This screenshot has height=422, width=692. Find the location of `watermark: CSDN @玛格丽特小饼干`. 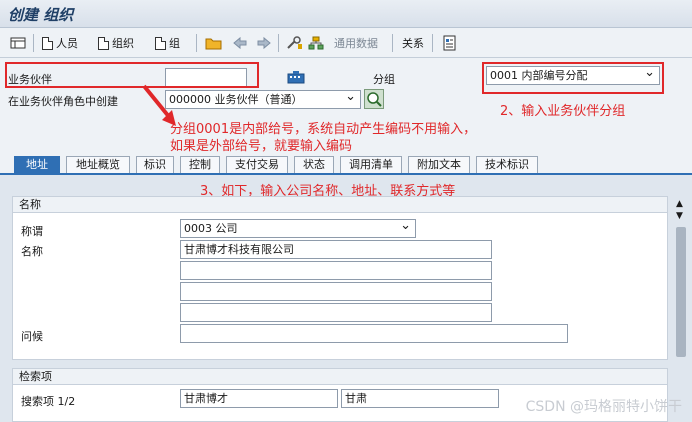

watermark: CSDN @玛格丽特小饼干 is located at coordinates (603, 407).